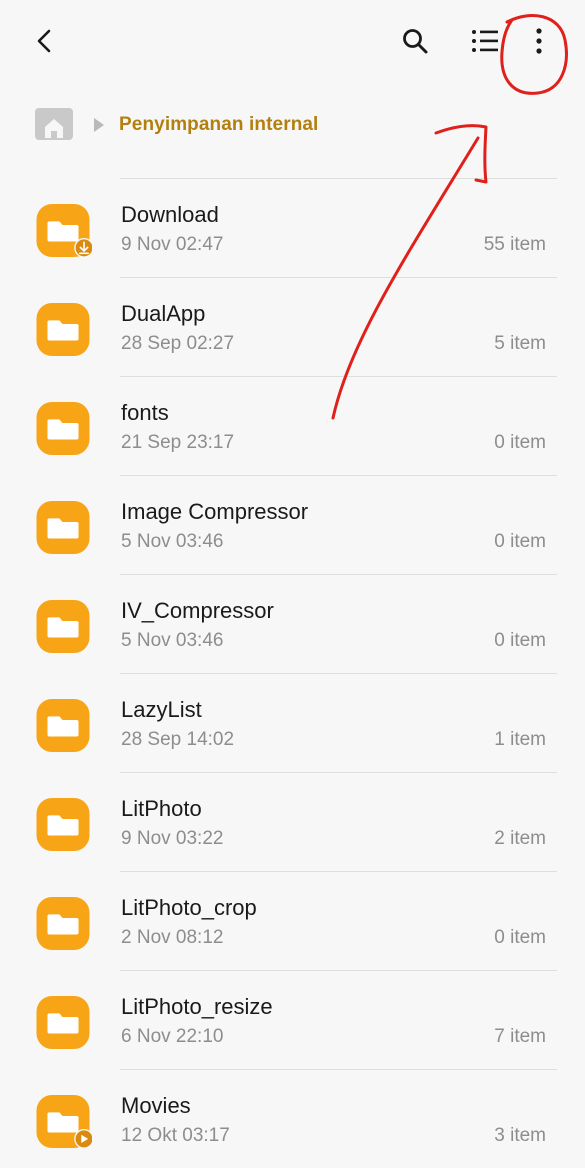 The image size is (585, 1168). I want to click on folder-date: 6 Nov 22:10, so click(172, 1036).